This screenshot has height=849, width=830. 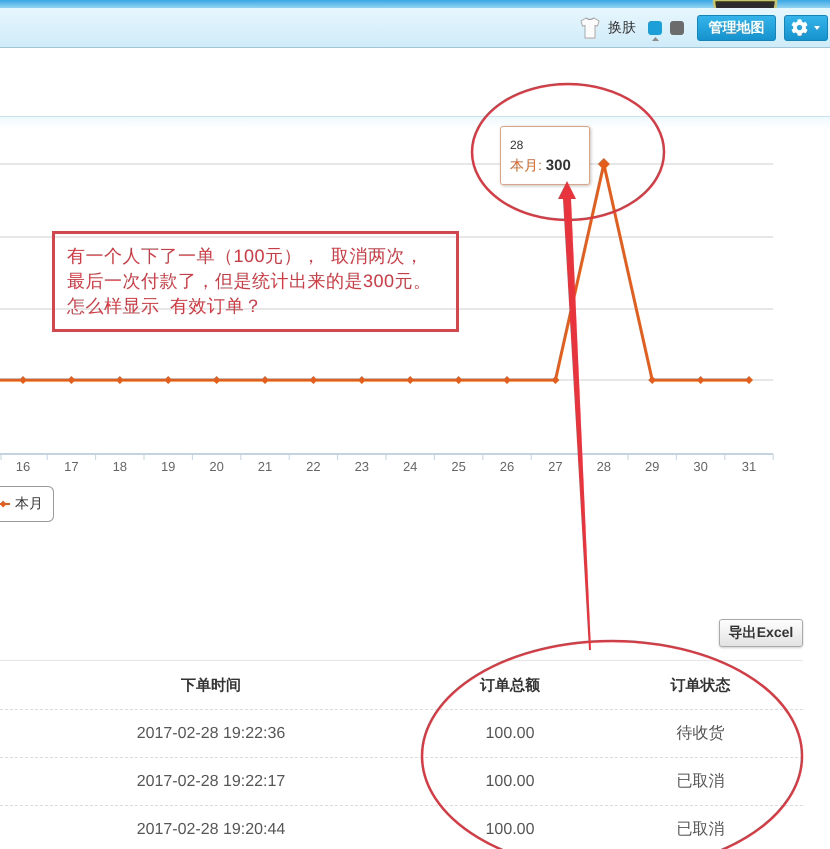 I want to click on table-cell: 2017-02-28 19:22:36, so click(x=211, y=733).